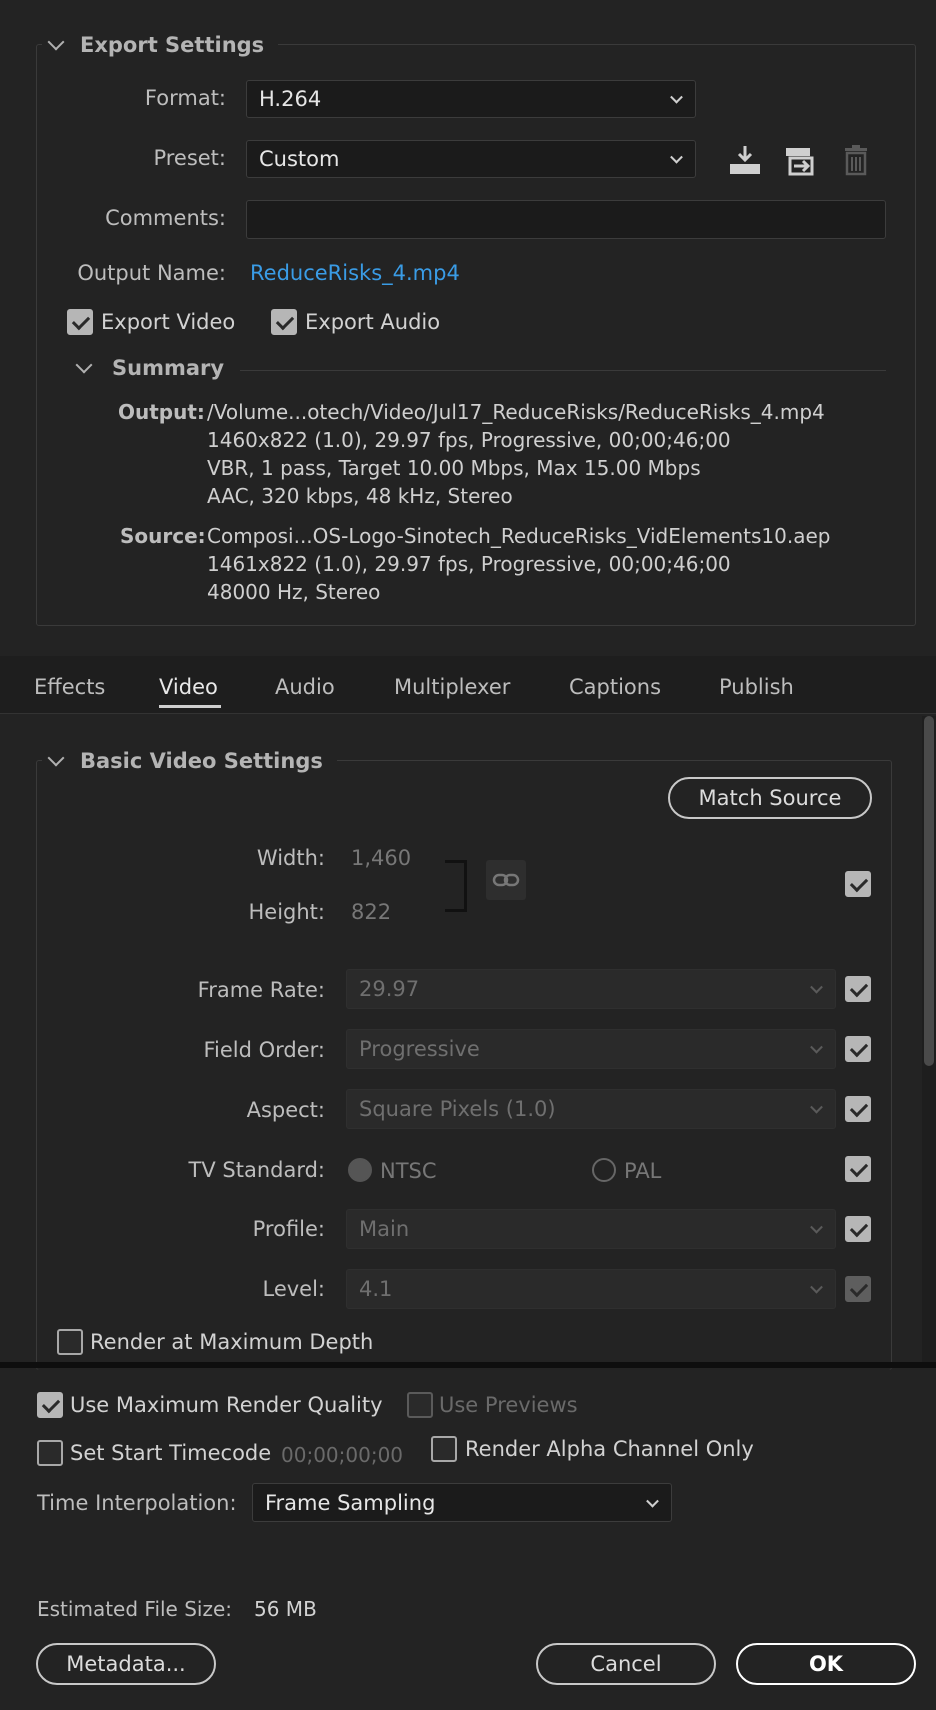 This screenshot has height=1710, width=936. I want to click on ok-button: OK, so click(826, 1664).